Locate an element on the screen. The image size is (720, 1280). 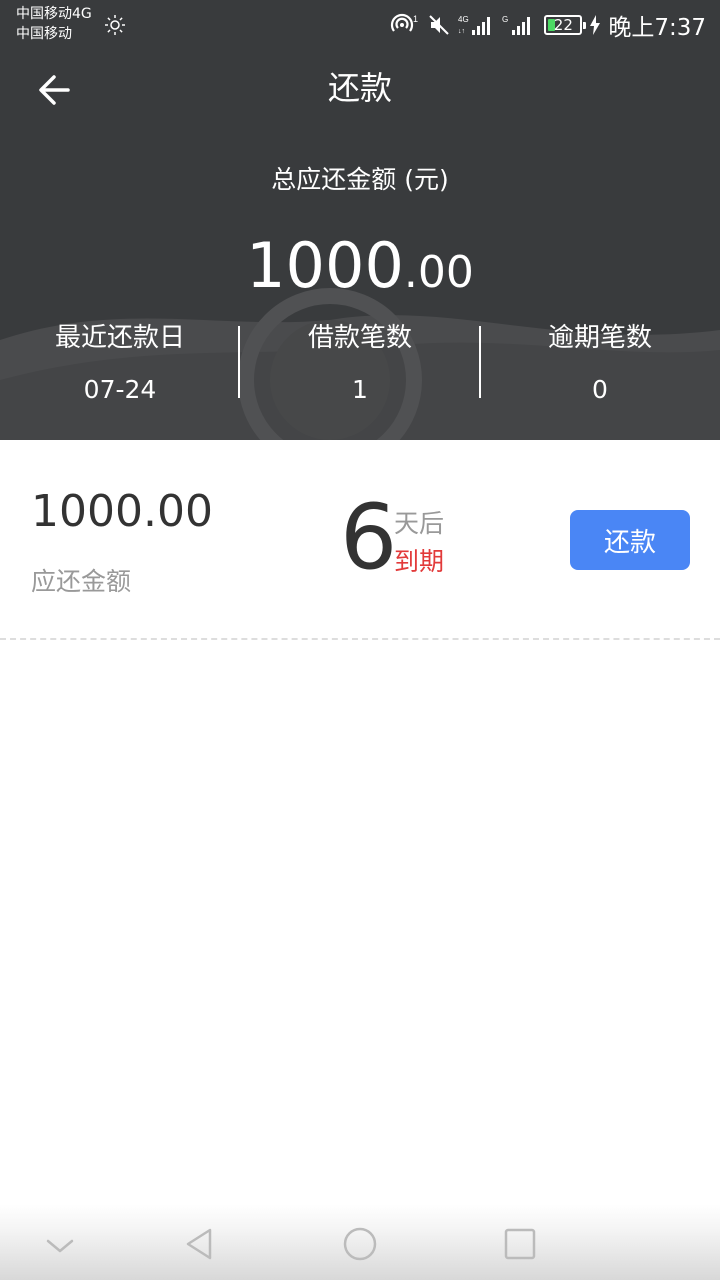
status-time: 晚上7:37 is located at coordinates (657, 28).